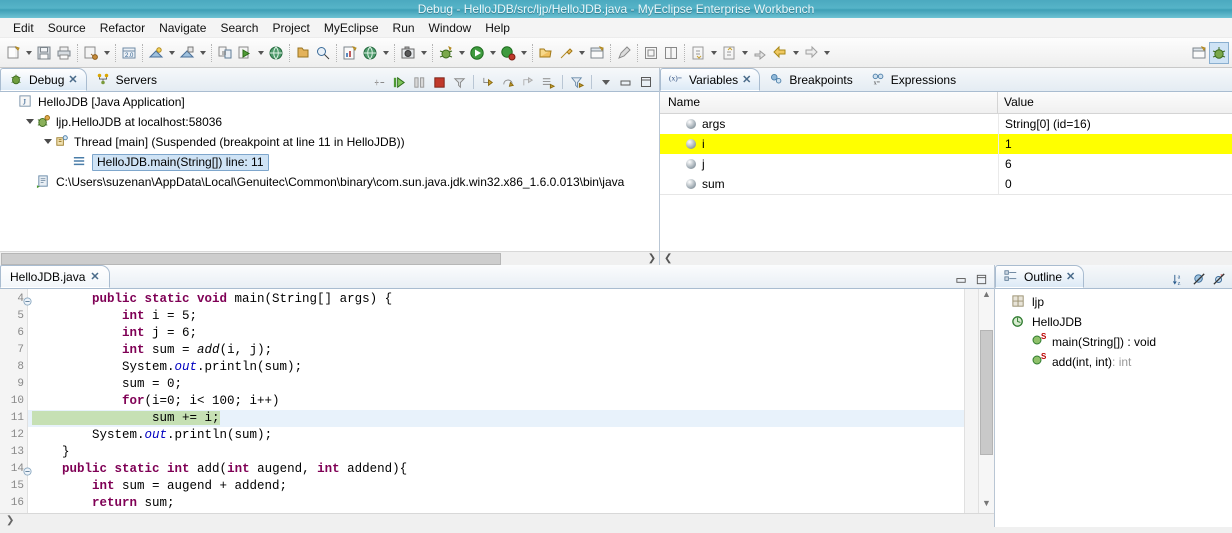 Image resolution: width=1232 pixels, height=533 pixels. What do you see at coordinates (23, 28) in the screenshot?
I see `menu-item-edit: Edit` at bounding box center [23, 28].